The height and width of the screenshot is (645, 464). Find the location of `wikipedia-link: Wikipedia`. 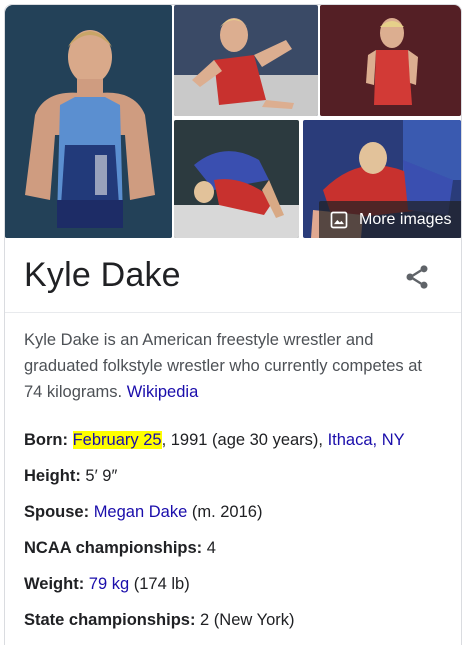

wikipedia-link: Wikipedia is located at coordinates (163, 392).